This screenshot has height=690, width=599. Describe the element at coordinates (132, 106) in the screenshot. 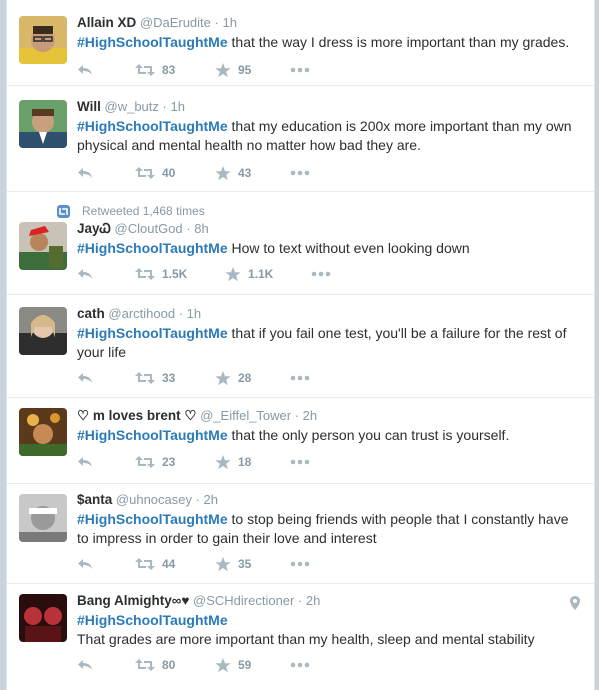

I see `user-handle: @w_butz` at that location.